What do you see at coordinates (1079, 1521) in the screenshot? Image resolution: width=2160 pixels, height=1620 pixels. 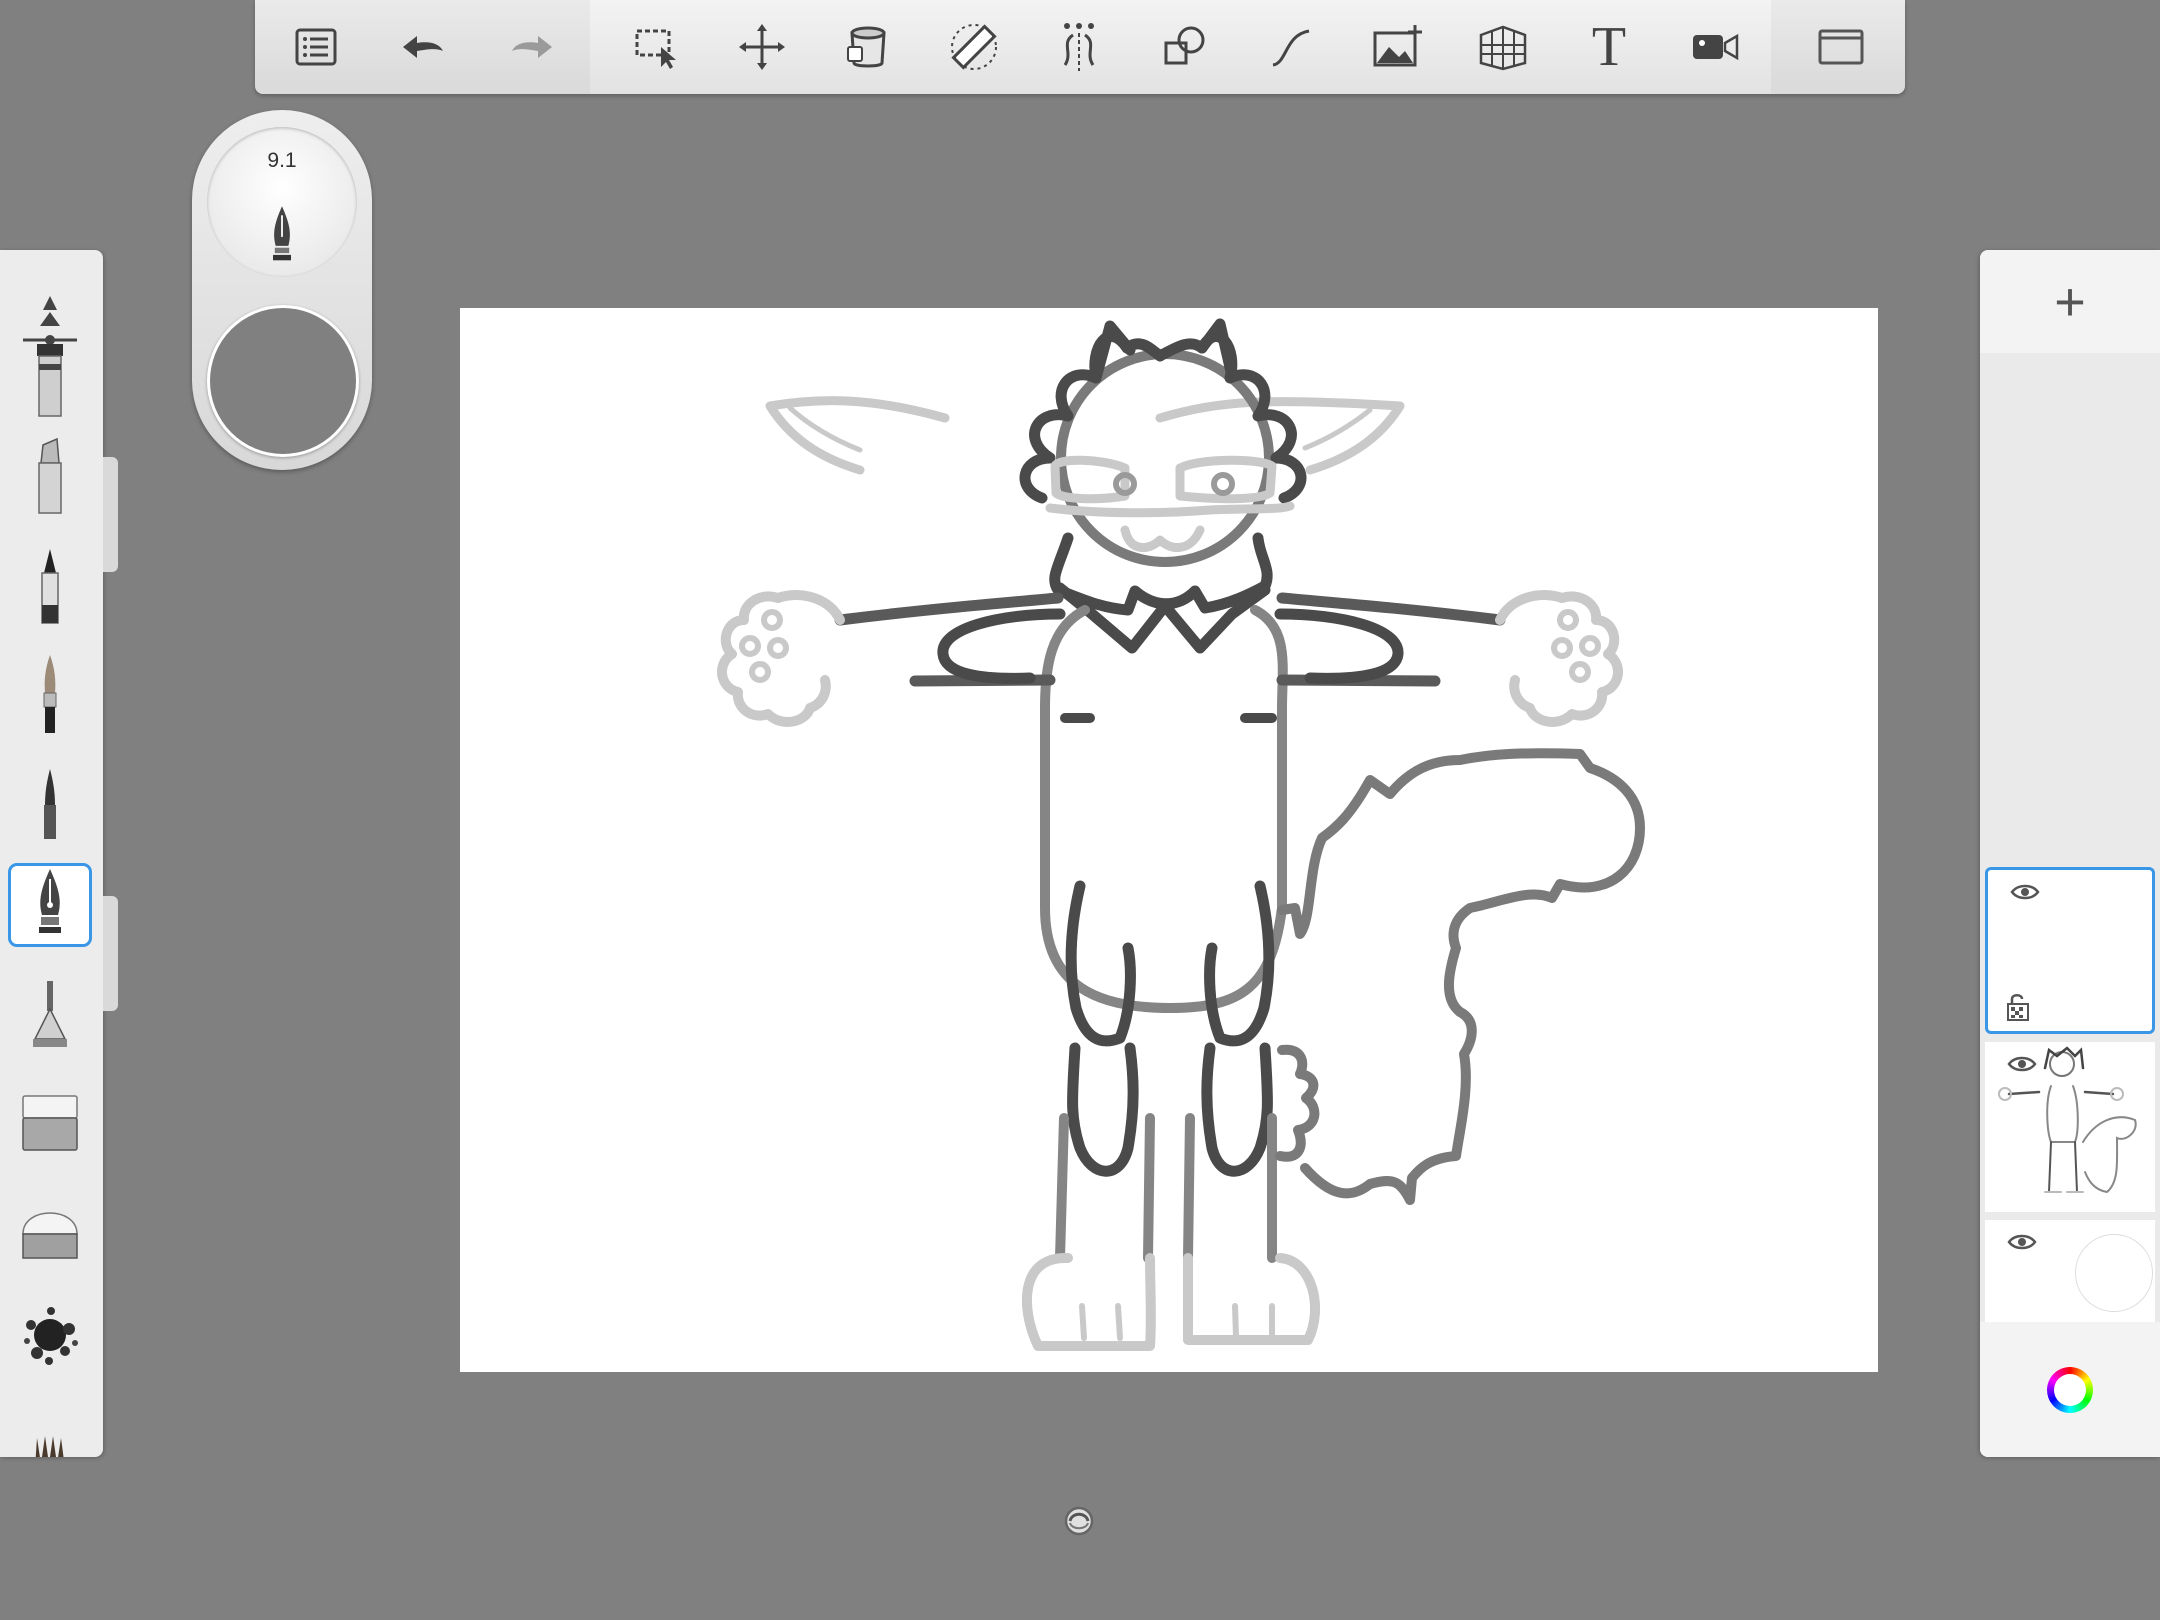 I see `ui-toggle-icon` at bounding box center [1079, 1521].